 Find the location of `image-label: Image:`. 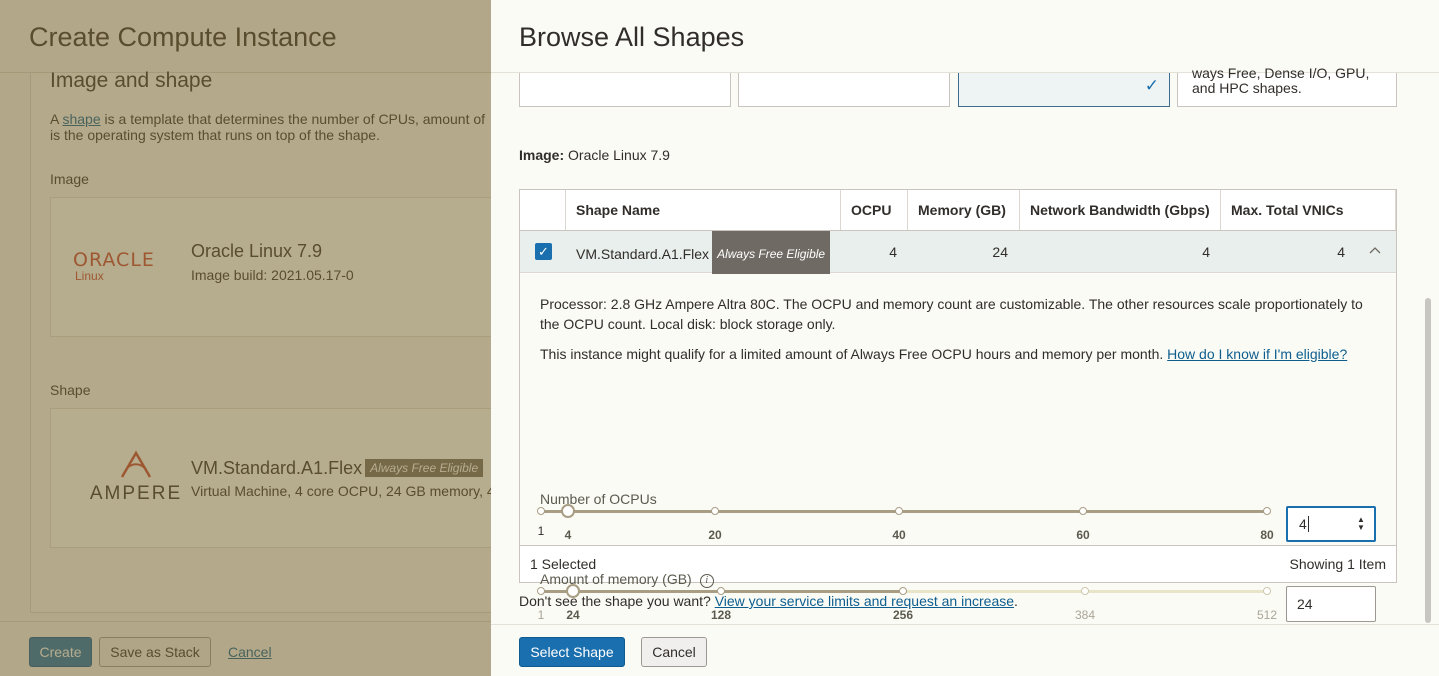

image-label: Image: is located at coordinates (542, 155).